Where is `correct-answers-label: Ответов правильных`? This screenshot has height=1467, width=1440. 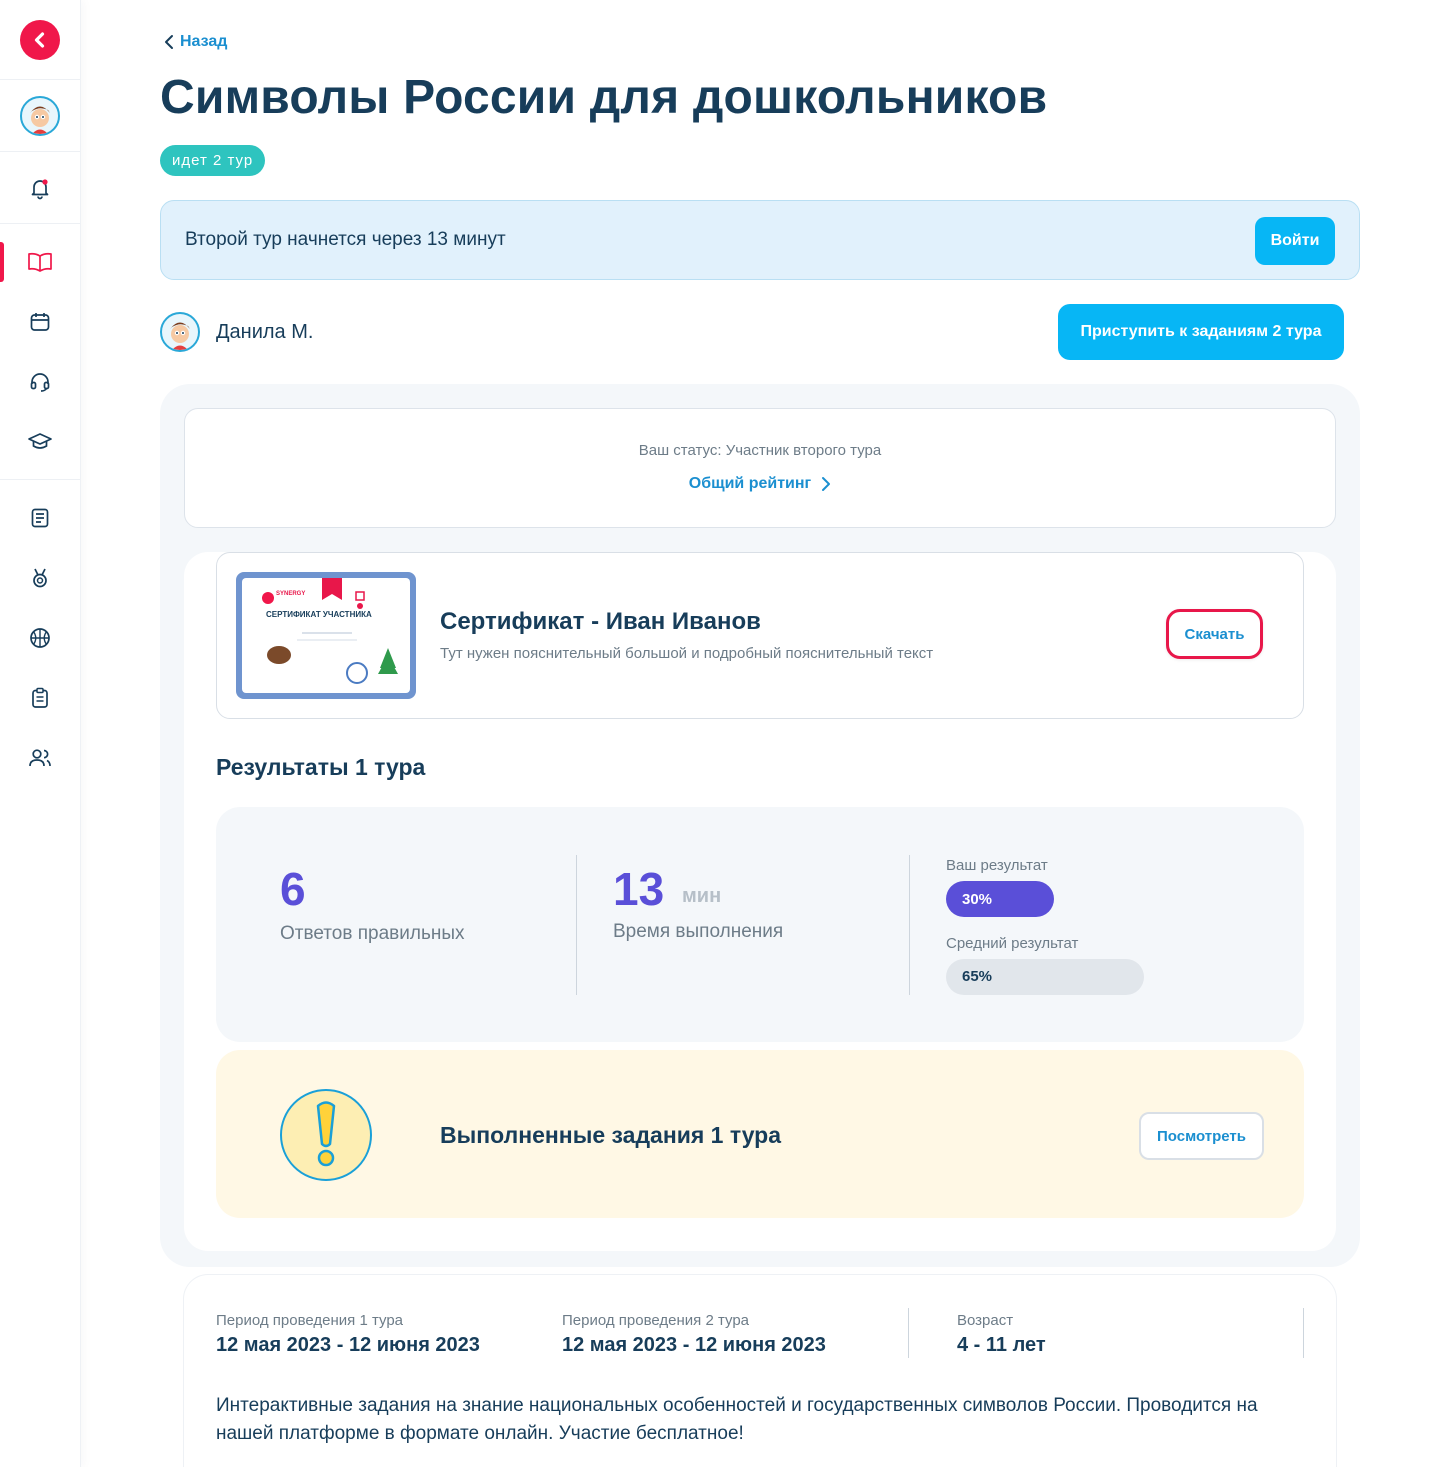
correct-answers-label: Ответов правильных is located at coordinates (372, 933).